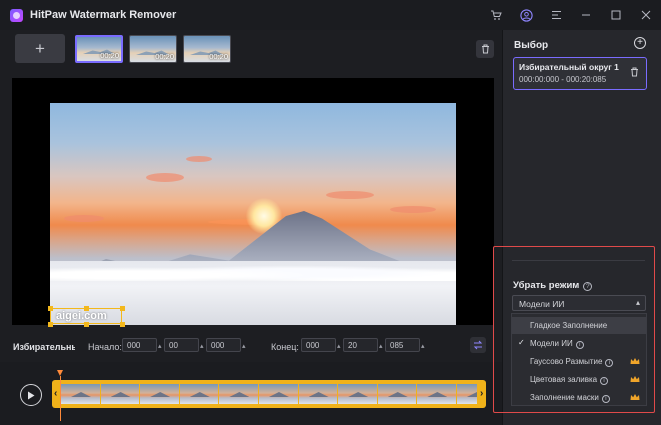 The width and height of the screenshot is (661, 425). Describe the element at coordinates (103, 15) in the screenshot. I see `app-title: HitPaw Watermark Remover` at that location.